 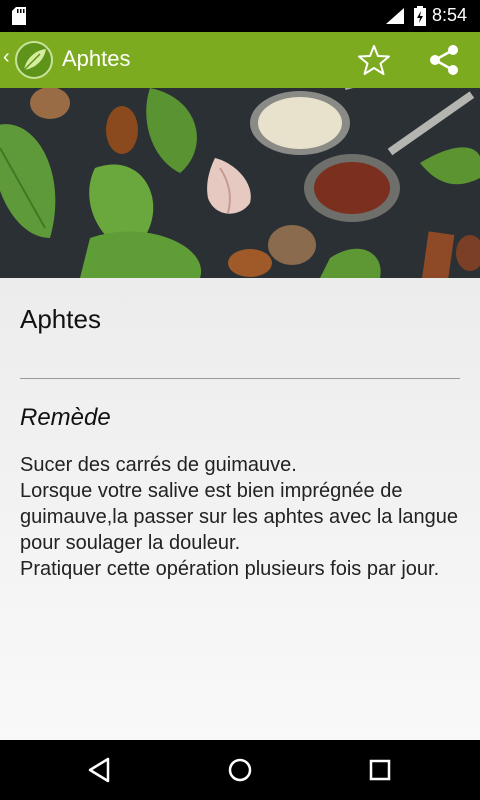 I want to click on sd-card-icon, so click(x=19, y=16).